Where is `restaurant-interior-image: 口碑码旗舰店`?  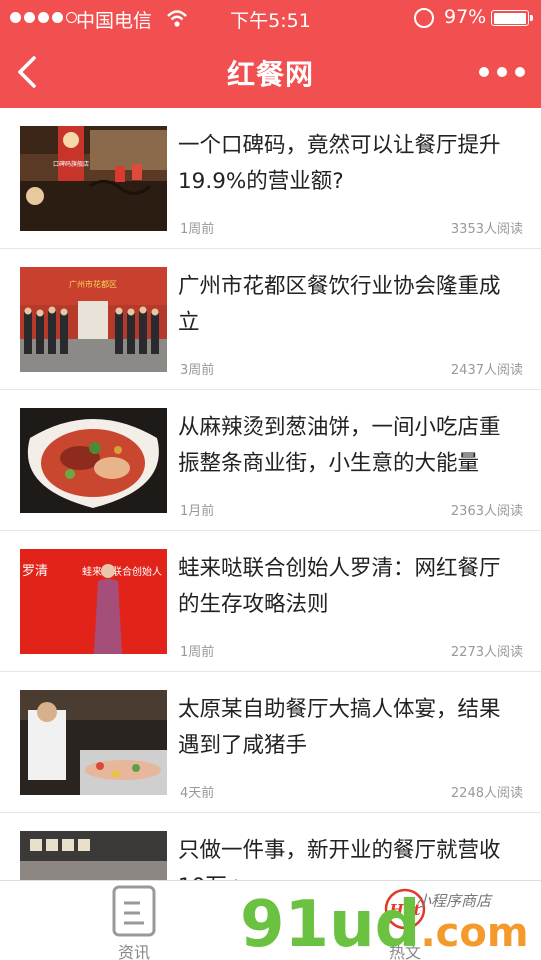
restaurant-interior-image: 口碑码旗舰店 is located at coordinates (93, 178).